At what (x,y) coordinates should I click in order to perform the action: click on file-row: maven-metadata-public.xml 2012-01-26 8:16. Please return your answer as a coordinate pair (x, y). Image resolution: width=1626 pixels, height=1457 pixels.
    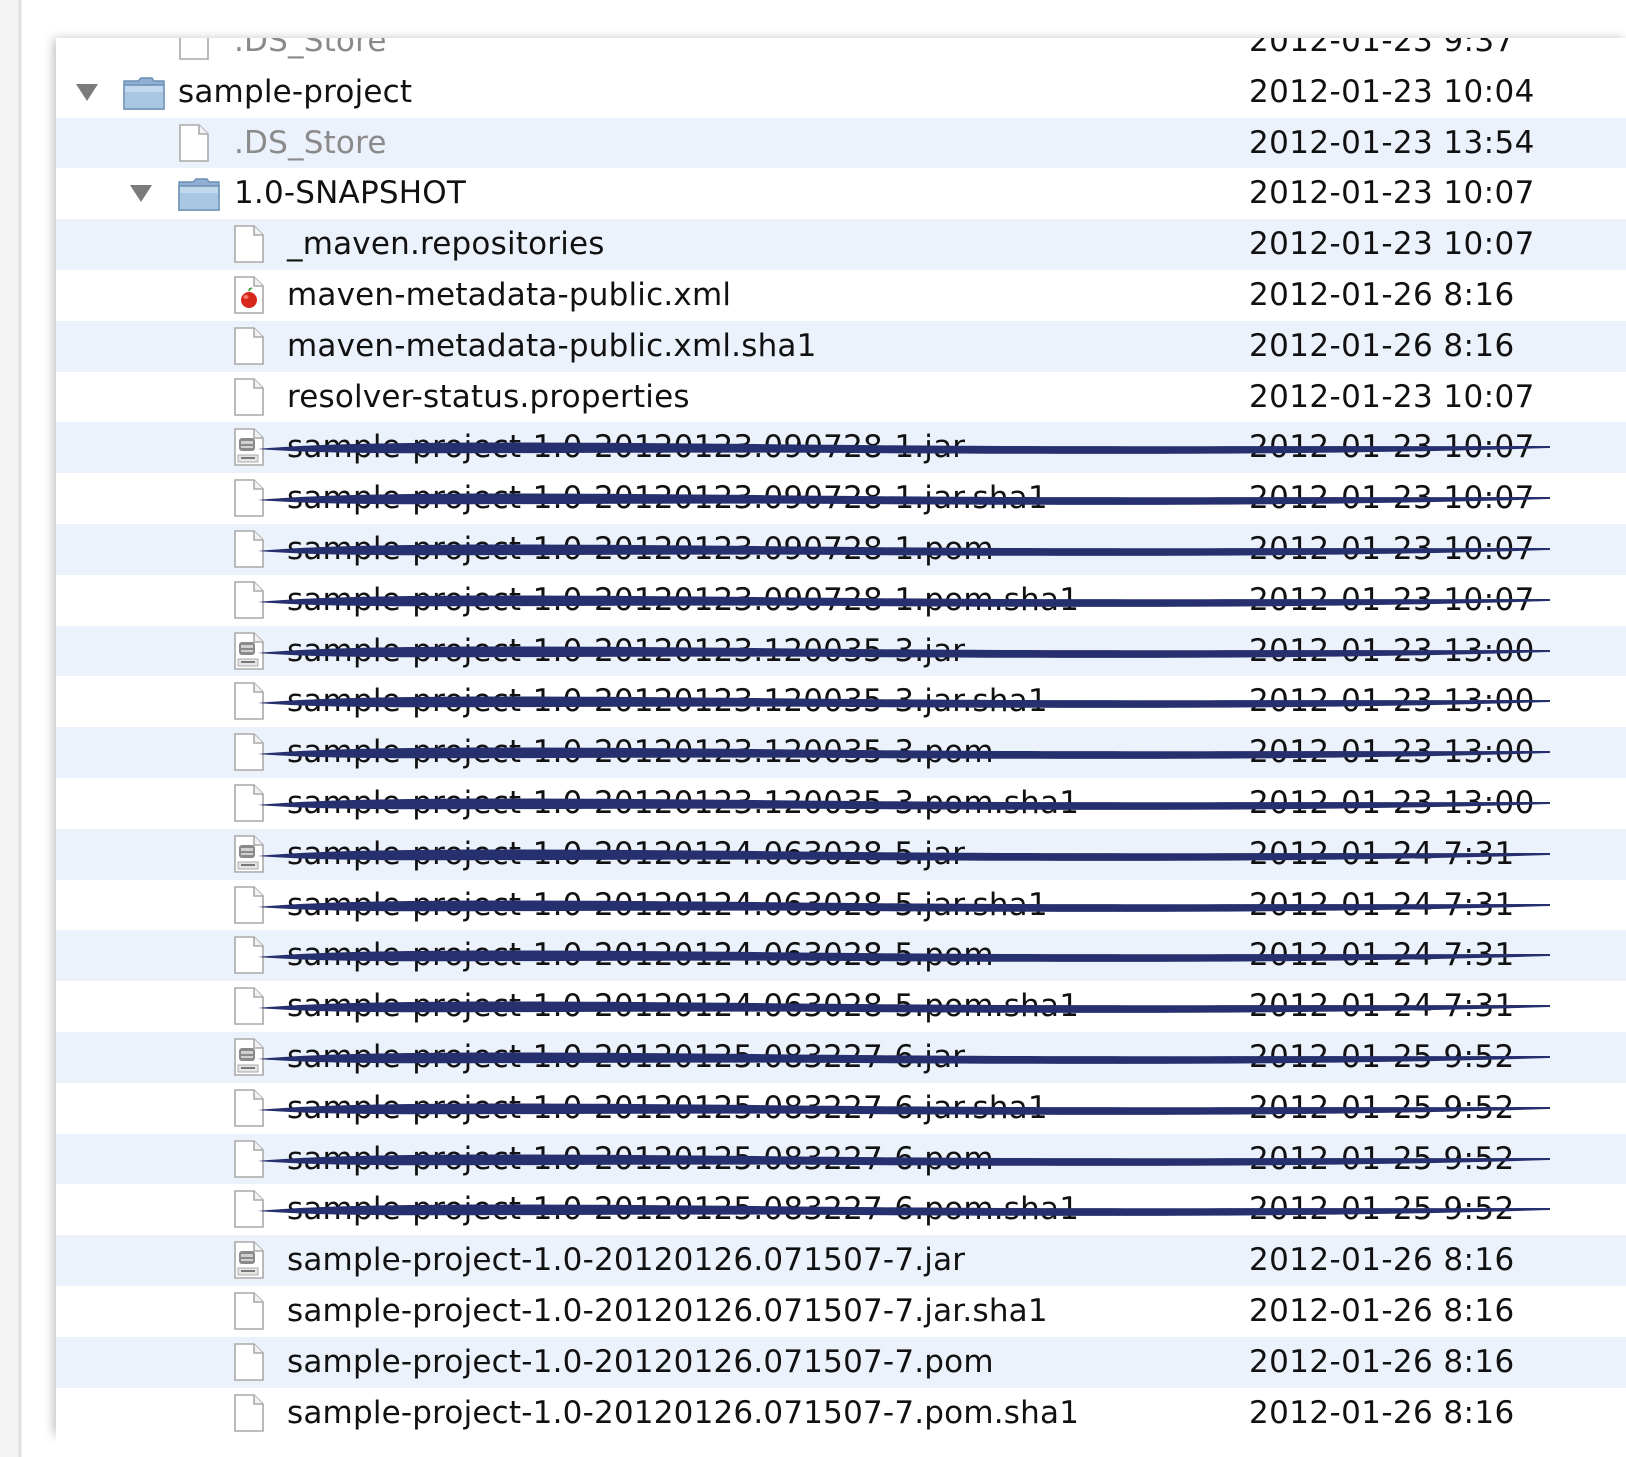
    Looking at the image, I should click on (841, 295).